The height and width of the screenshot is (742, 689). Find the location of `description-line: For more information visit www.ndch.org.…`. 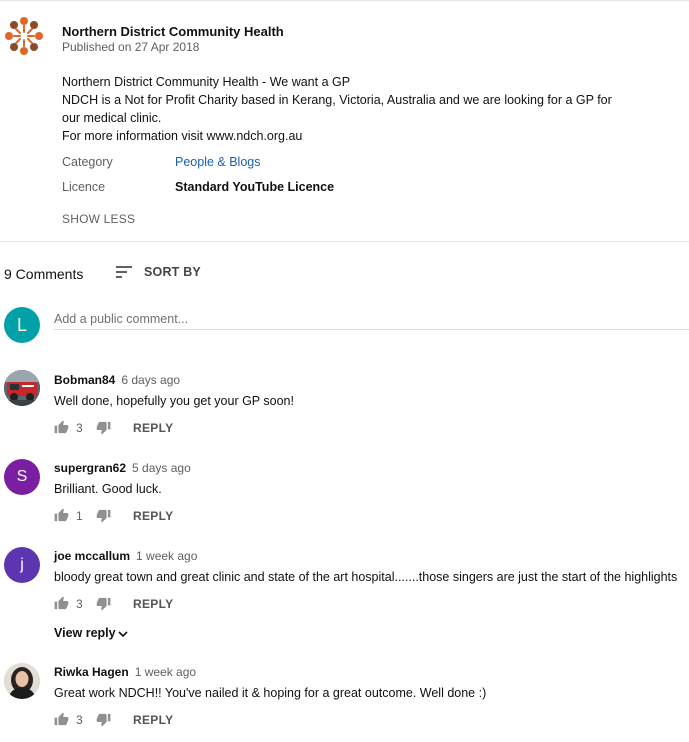

description-line: For more information visit www.ndch.org.… is located at coordinates (182, 136).